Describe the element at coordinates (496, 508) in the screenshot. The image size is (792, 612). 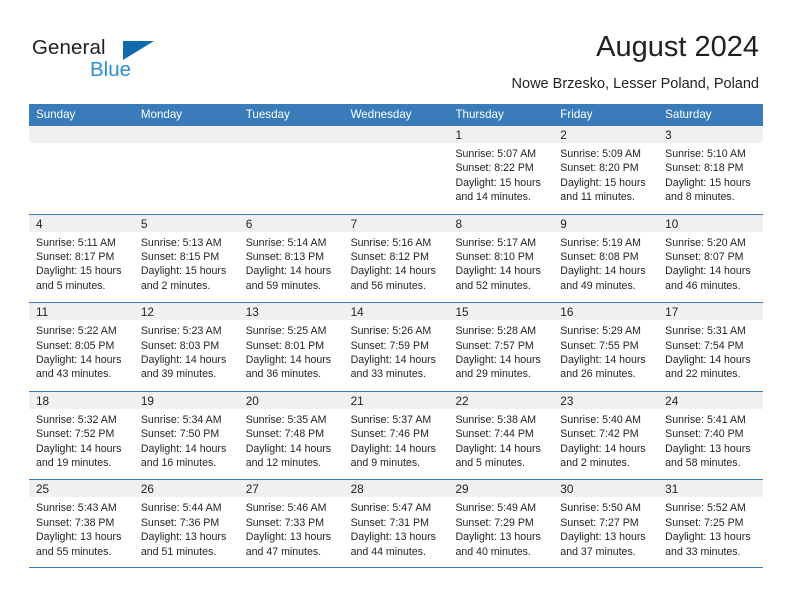
I see `sunrise-line: Sunrise: 5:49 AM` at that location.